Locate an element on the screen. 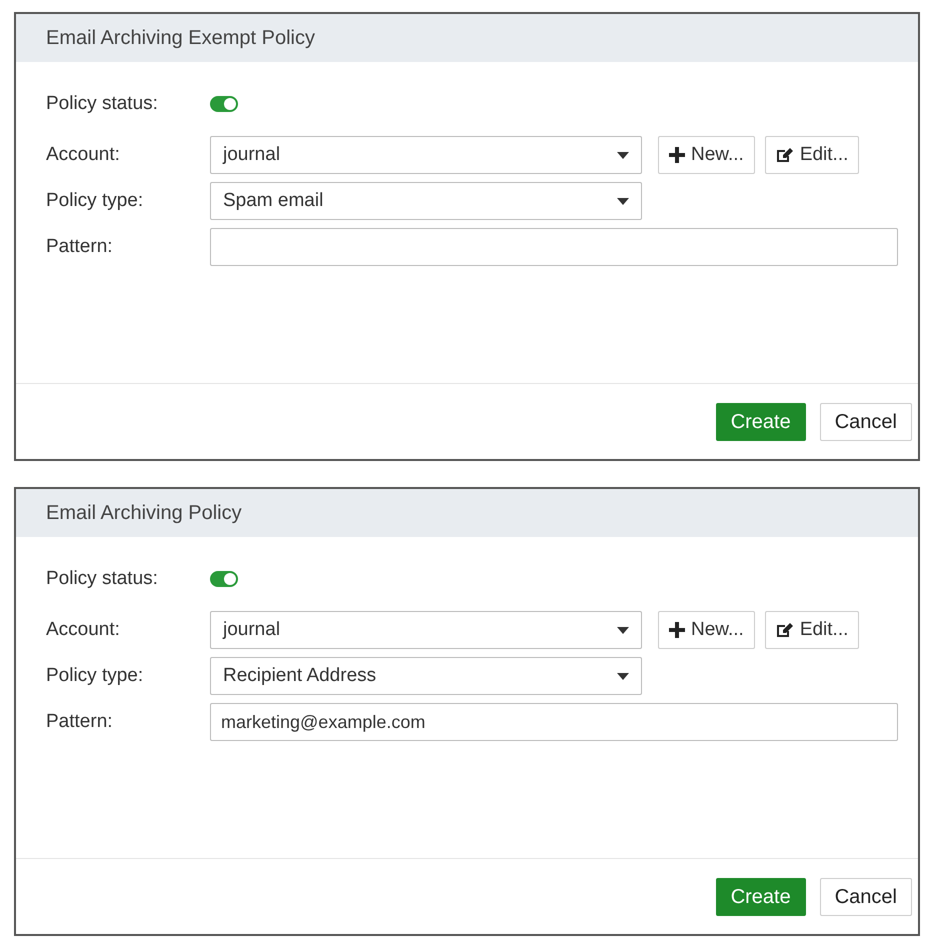  dropdown: Recipient Address is located at coordinates (426, 676).